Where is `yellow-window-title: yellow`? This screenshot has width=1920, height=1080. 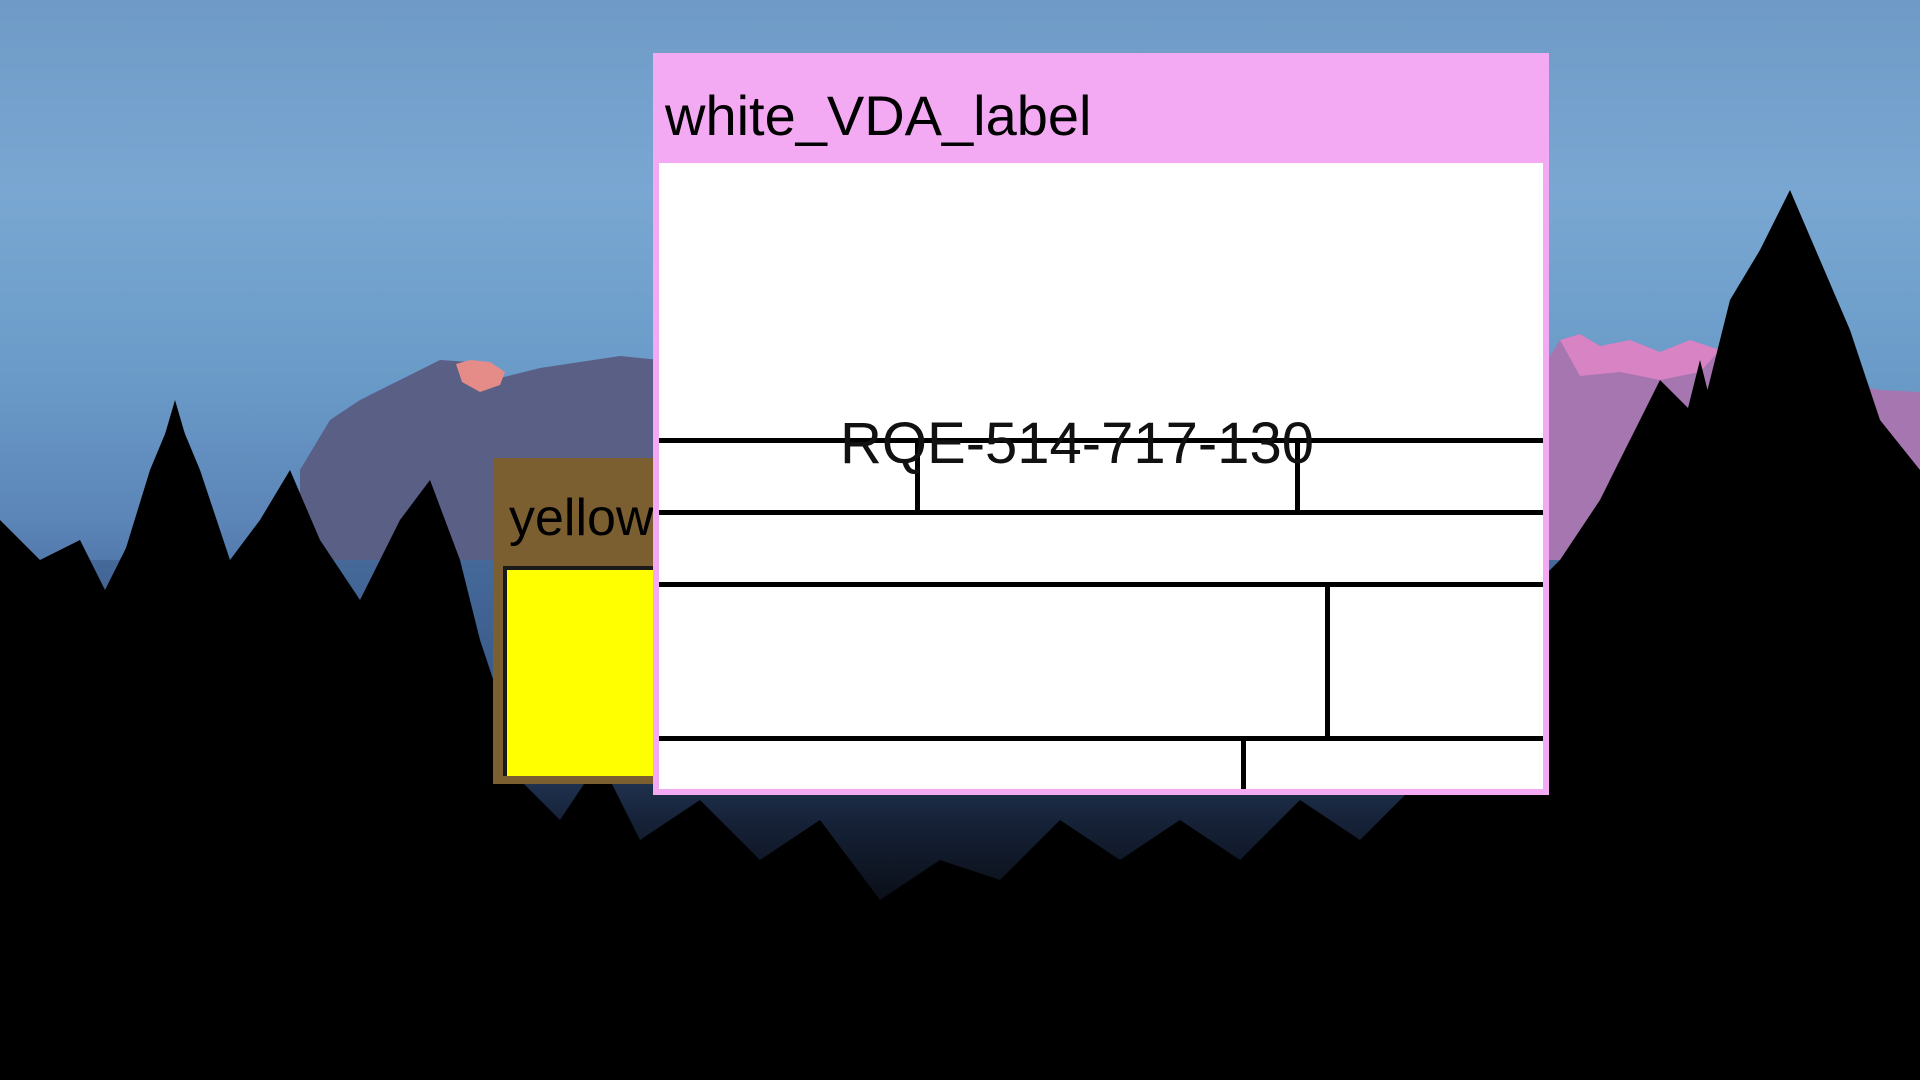 yellow-window-title: yellow is located at coordinates (581, 518).